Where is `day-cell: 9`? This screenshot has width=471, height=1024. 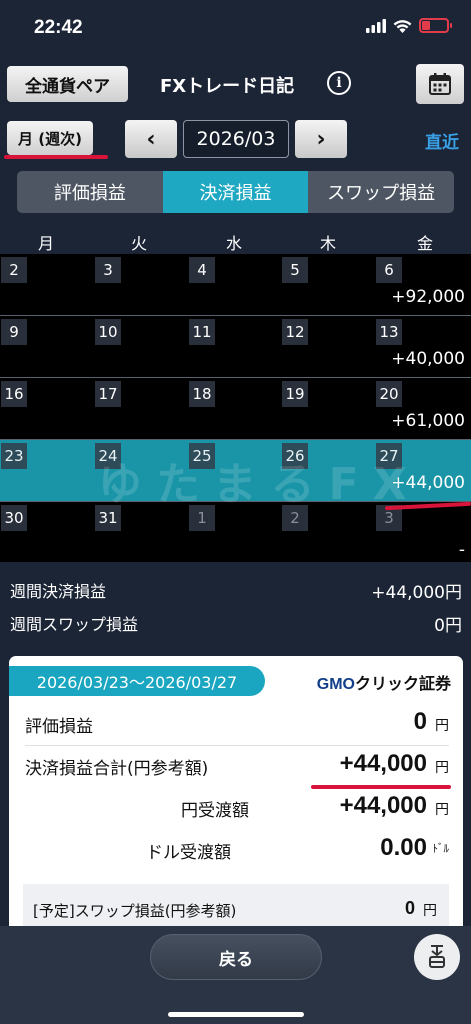
day-cell: 9 is located at coordinates (14, 332).